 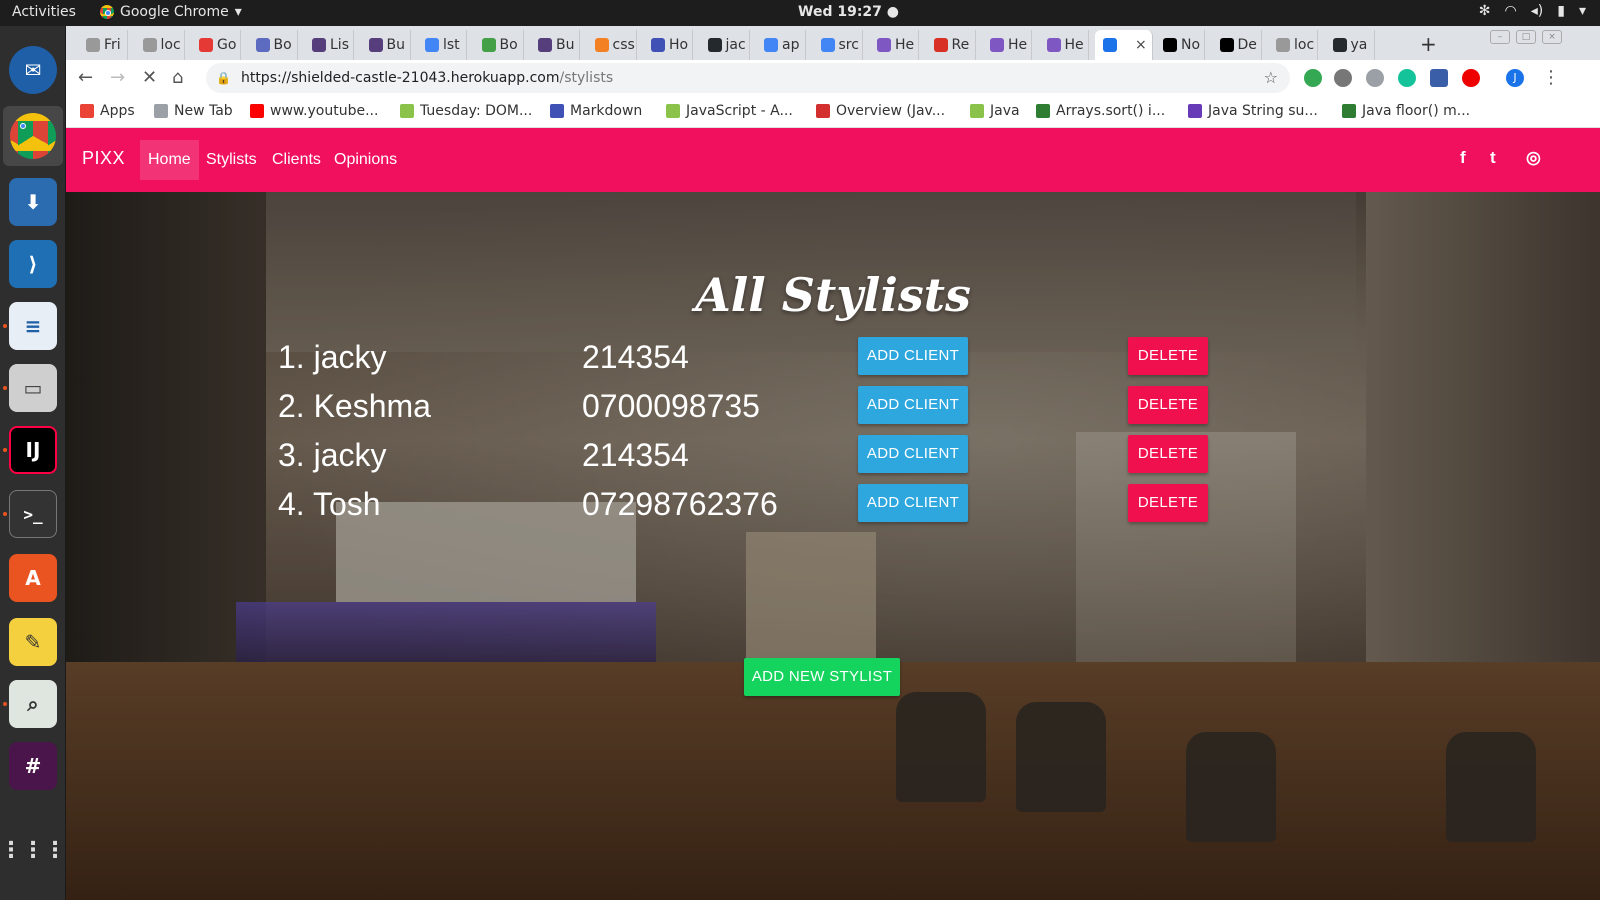 I want to click on search-tool-icon: ⌕, so click(x=33, y=704).